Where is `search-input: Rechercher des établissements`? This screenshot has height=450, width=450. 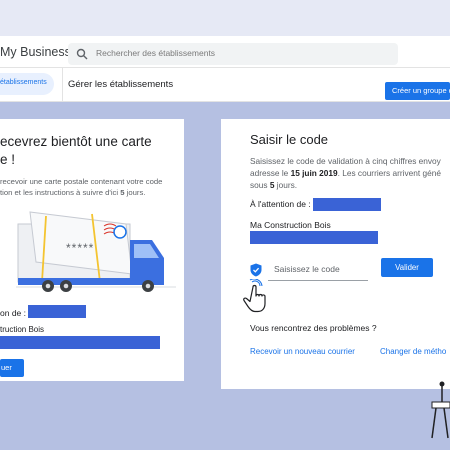 search-input: Rechercher des établissements is located at coordinates (155, 53).